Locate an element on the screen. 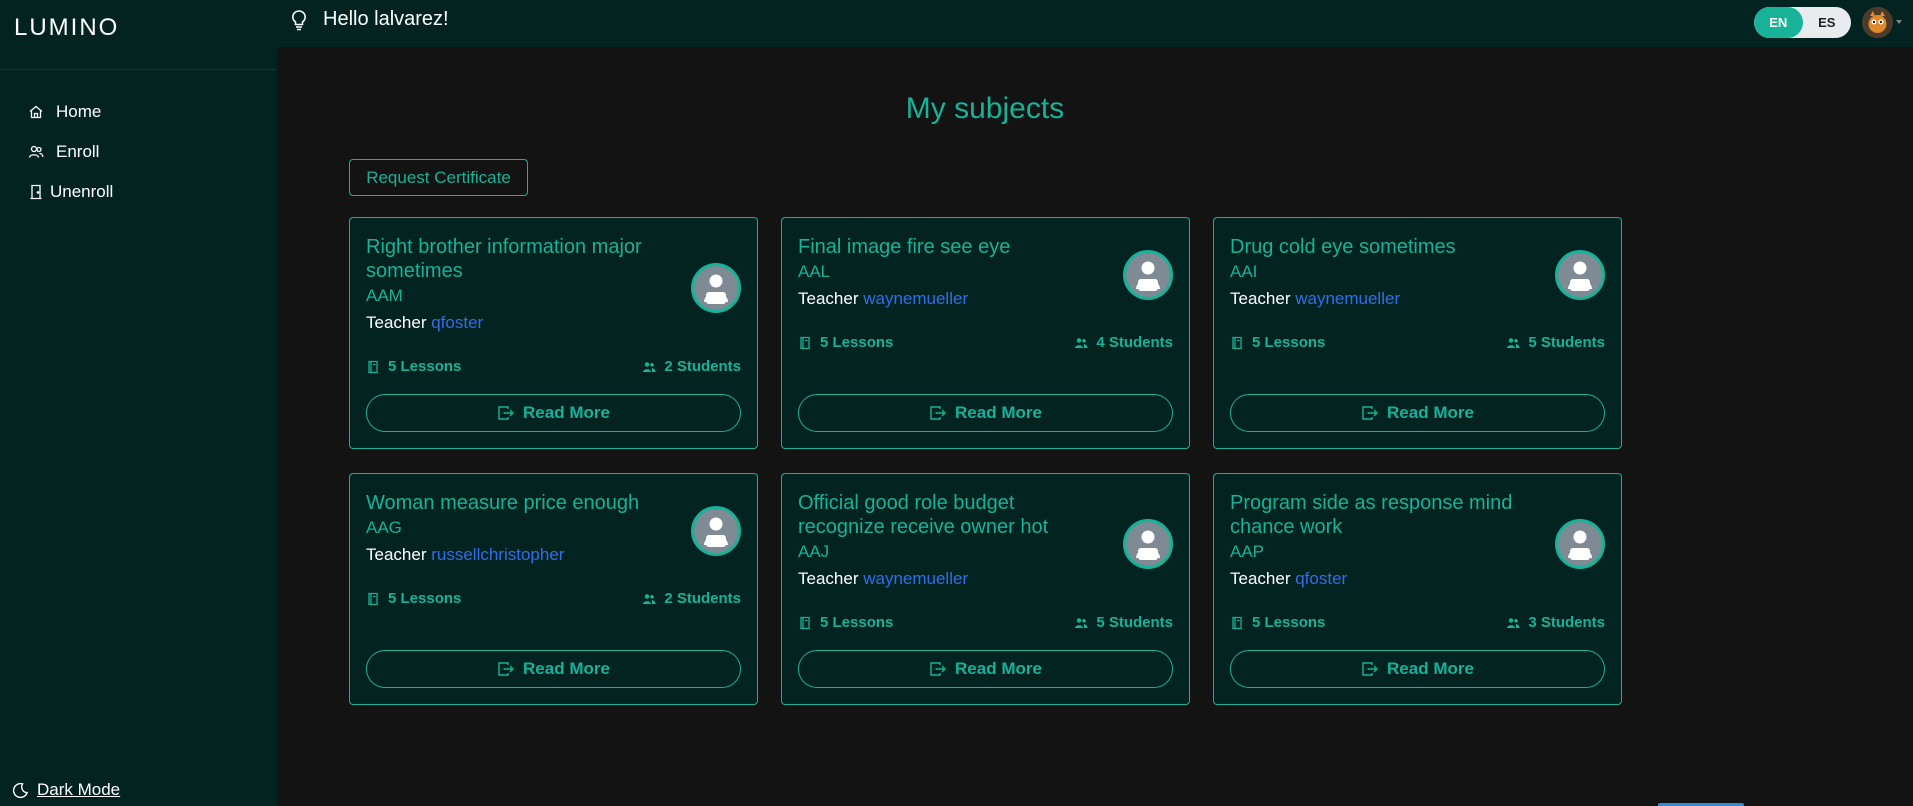  subject-teacher: Teacher qfoster is located at coordinates (1385, 579).